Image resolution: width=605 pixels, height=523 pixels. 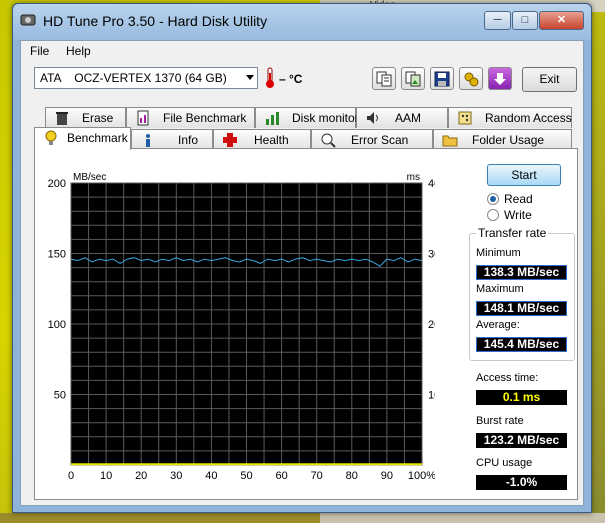 What do you see at coordinates (57, 325) in the screenshot?
I see `y-tick-left: 100` at bounding box center [57, 325].